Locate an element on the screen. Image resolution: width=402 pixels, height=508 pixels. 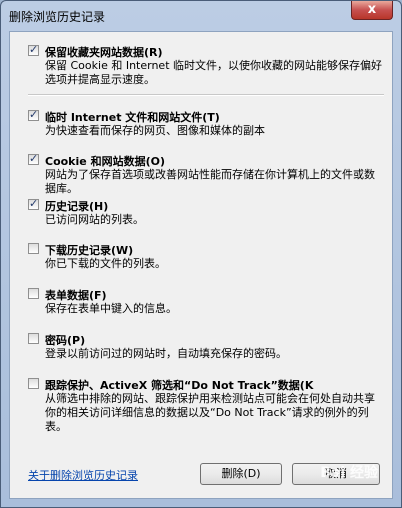
option-description: 保存在表单中键入的信息。 is located at coordinates (111, 308).